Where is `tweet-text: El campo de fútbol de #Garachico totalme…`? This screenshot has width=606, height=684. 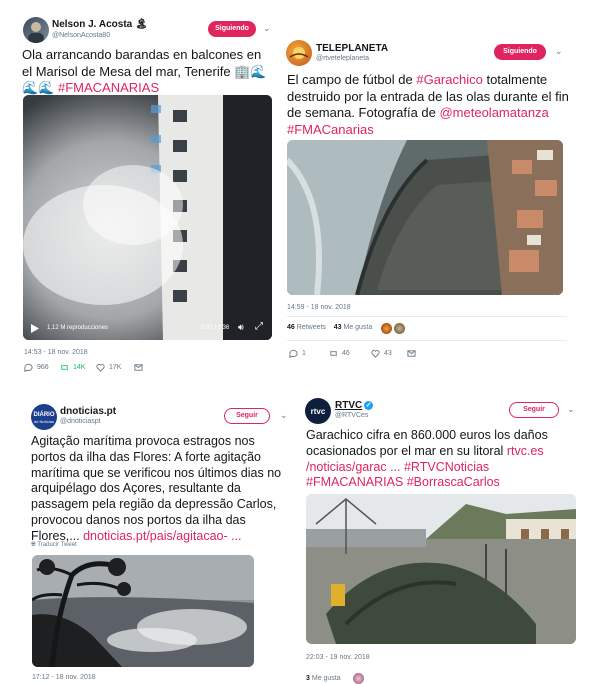
tweet-text: El campo de fútbol de #Garachico totalme… is located at coordinates (428, 104).